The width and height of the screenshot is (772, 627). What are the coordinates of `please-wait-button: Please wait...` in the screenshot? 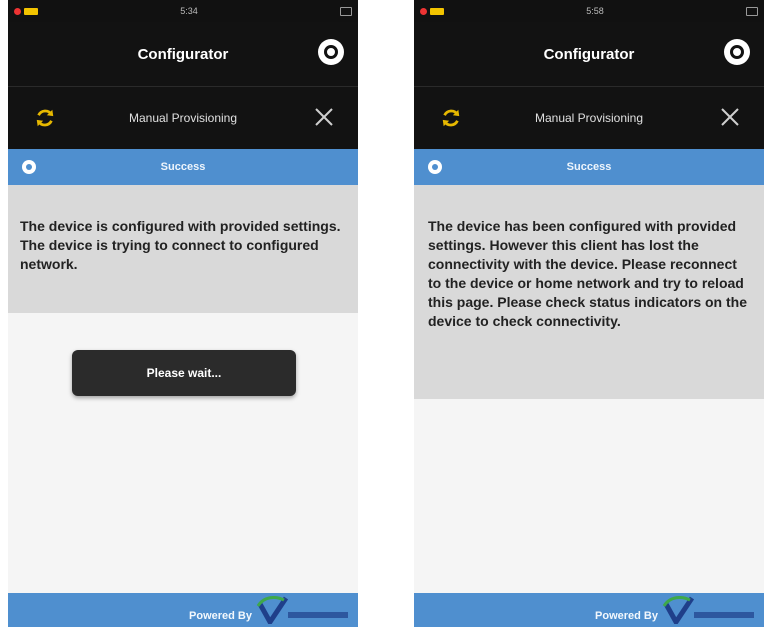 It's located at (184, 373).